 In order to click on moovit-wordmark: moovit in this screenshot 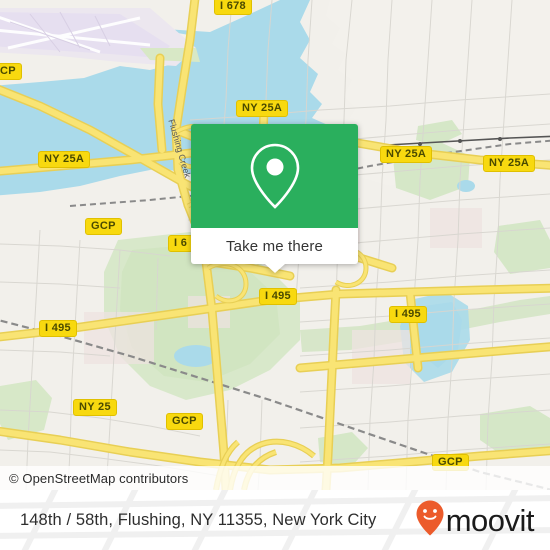, I will do `click(490, 520)`.